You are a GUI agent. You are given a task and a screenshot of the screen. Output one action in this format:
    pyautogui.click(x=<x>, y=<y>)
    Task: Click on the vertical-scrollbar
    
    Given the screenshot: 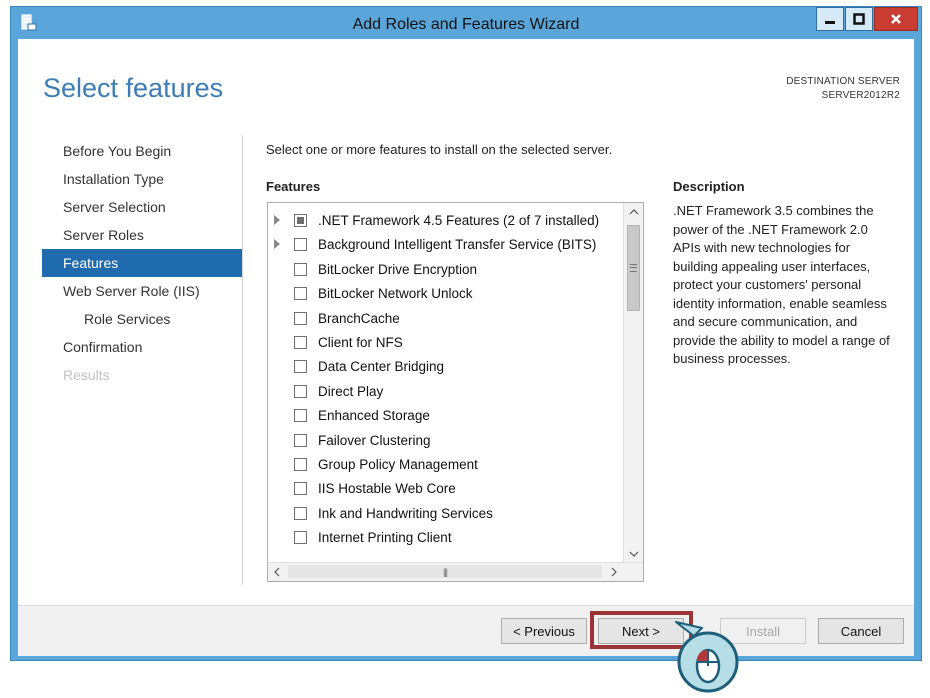 What is the action you would take?
    pyautogui.click(x=633, y=383)
    